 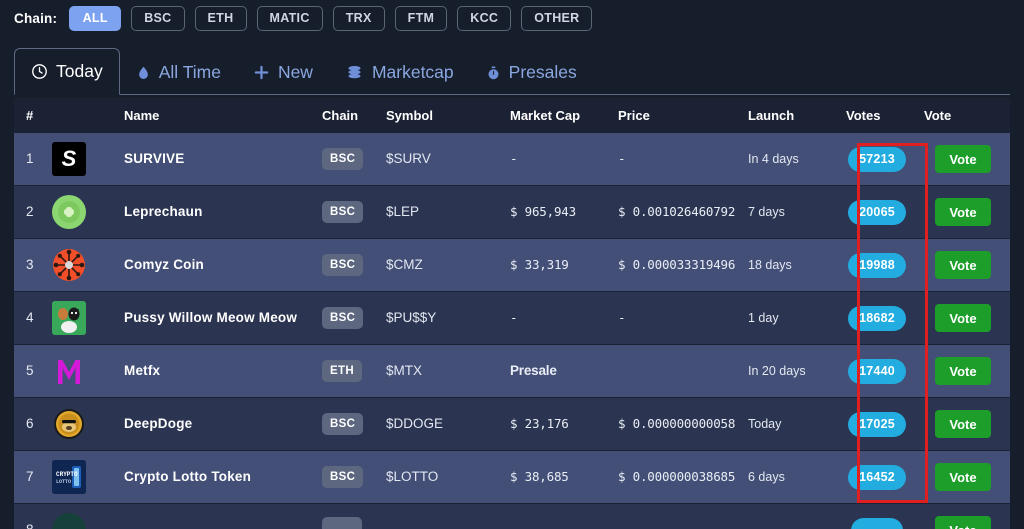 I want to click on table-row: 8 Vote, so click(x=512, y=516).